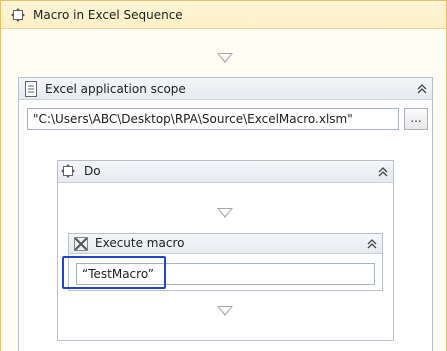  Describe the element at coordinates (108, 15) in the screenshot. I see `sequence-title: Macro in Excel Sequence` at that location.